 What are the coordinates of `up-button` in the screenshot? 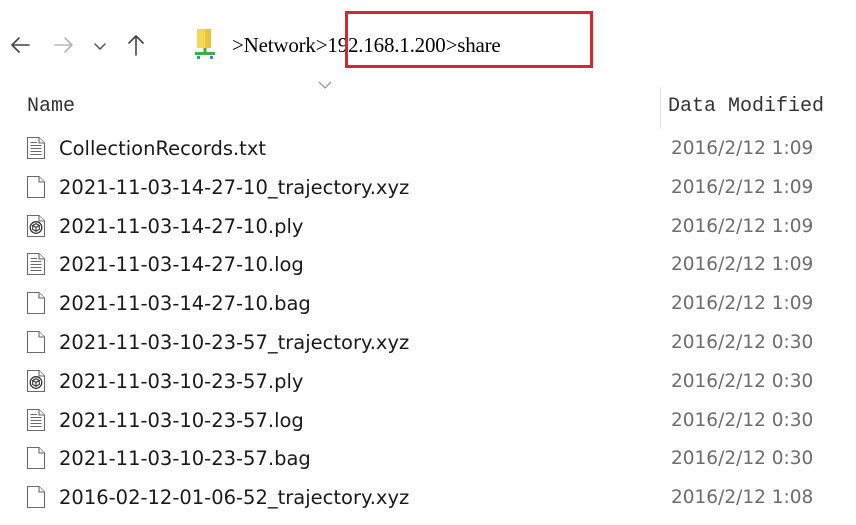 It's located at (136, 45).